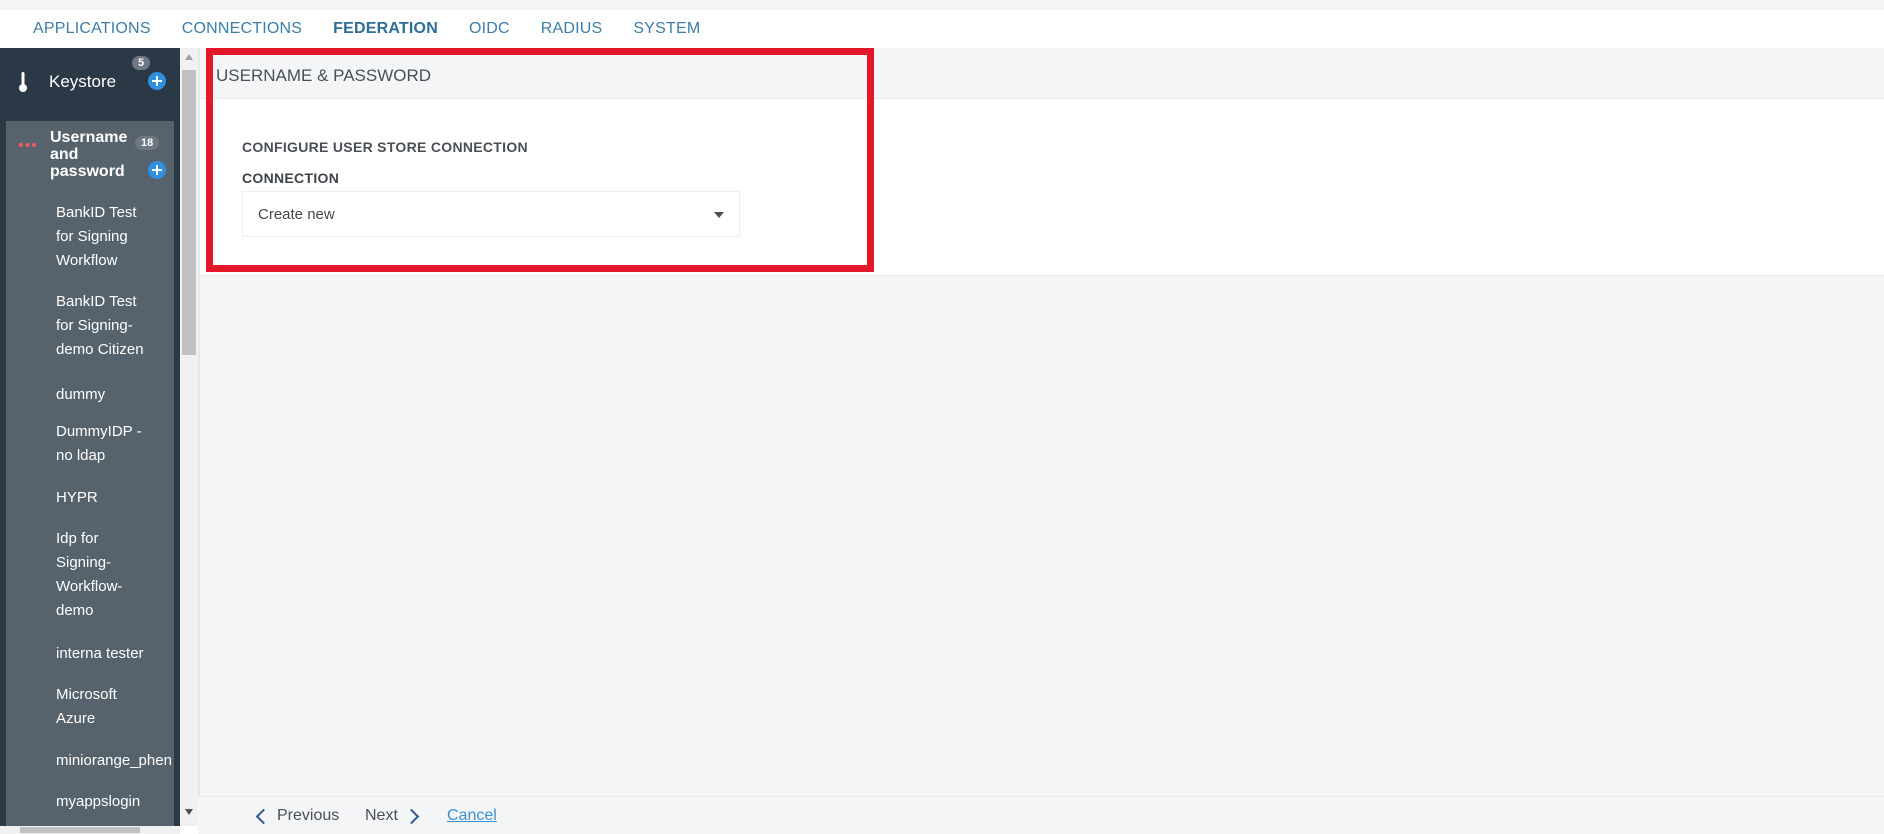  I want to click on list-item: DummyIDP - no ldap, so click(106, 444).